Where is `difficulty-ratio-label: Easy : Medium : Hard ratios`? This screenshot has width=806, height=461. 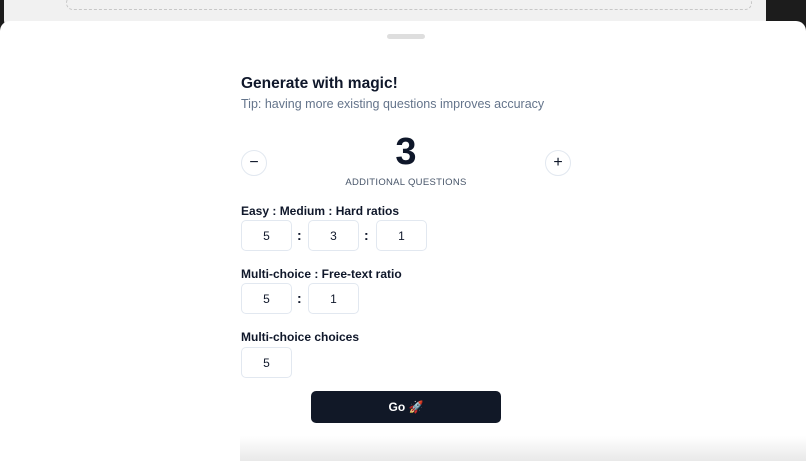 difficulty-ratio-label: Easy : Medium : Hard ratios is located at coordinates (320, 211).